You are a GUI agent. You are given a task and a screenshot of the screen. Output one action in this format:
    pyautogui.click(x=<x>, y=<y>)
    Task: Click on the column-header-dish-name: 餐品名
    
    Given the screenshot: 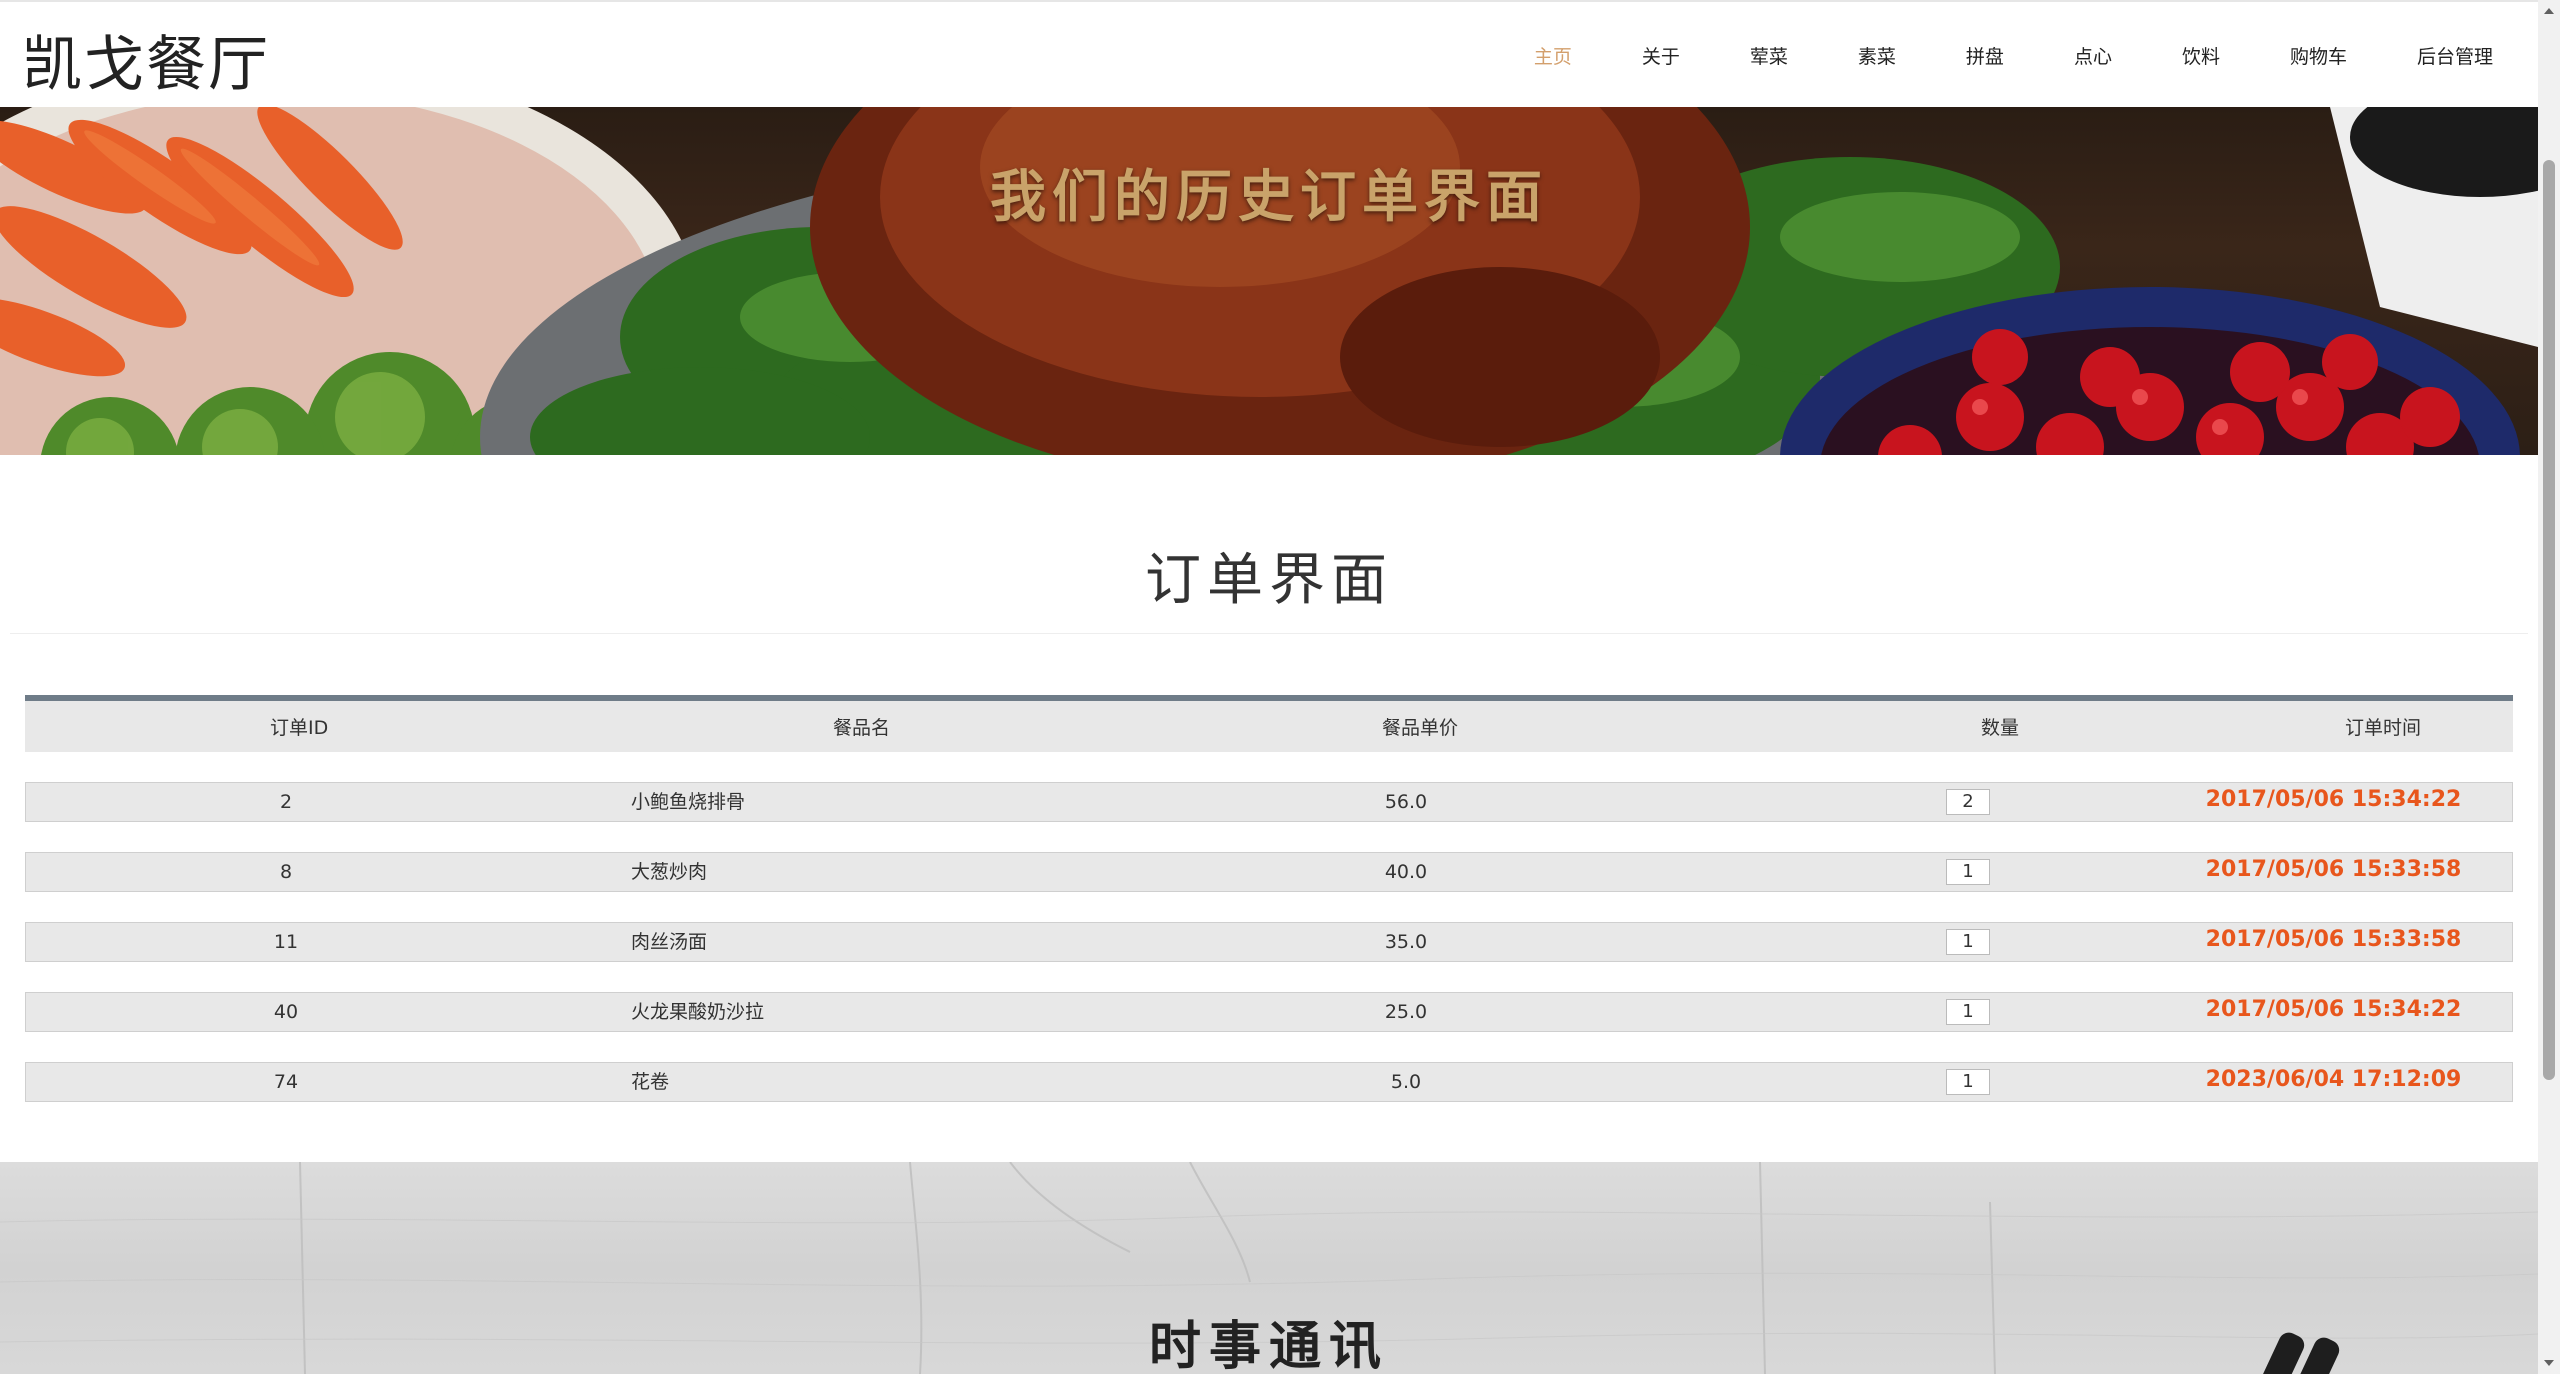 What is the action you would take?
    pyautogui.click(x=862, y=728)
    